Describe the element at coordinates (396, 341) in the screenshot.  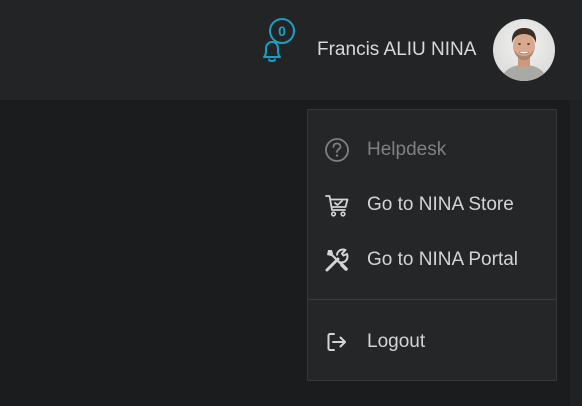
I see `logout-label: Logout` at that location.